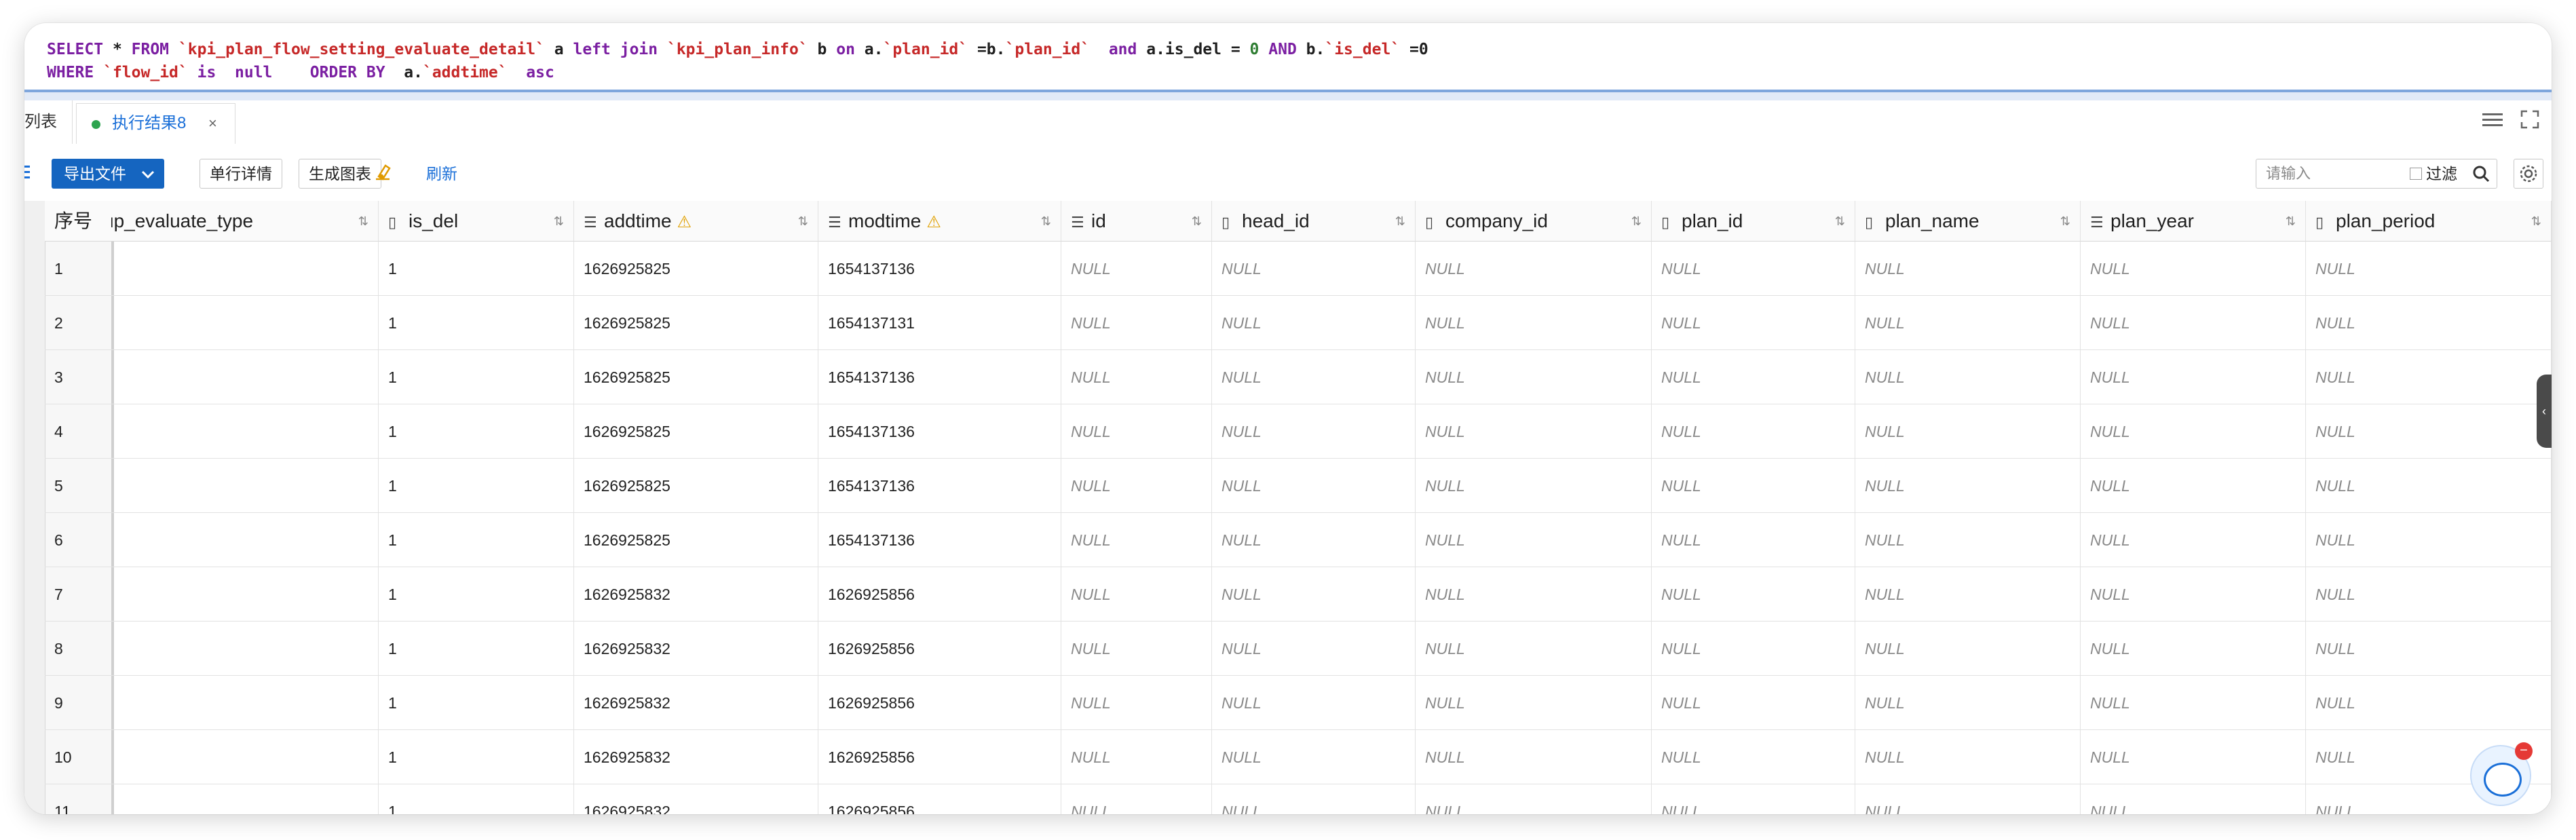  Describe the element at coordinates (696, 221) in the screenshot. I see `column-header-addtime: ☰ addtime ⚠ ⇅` at that location.